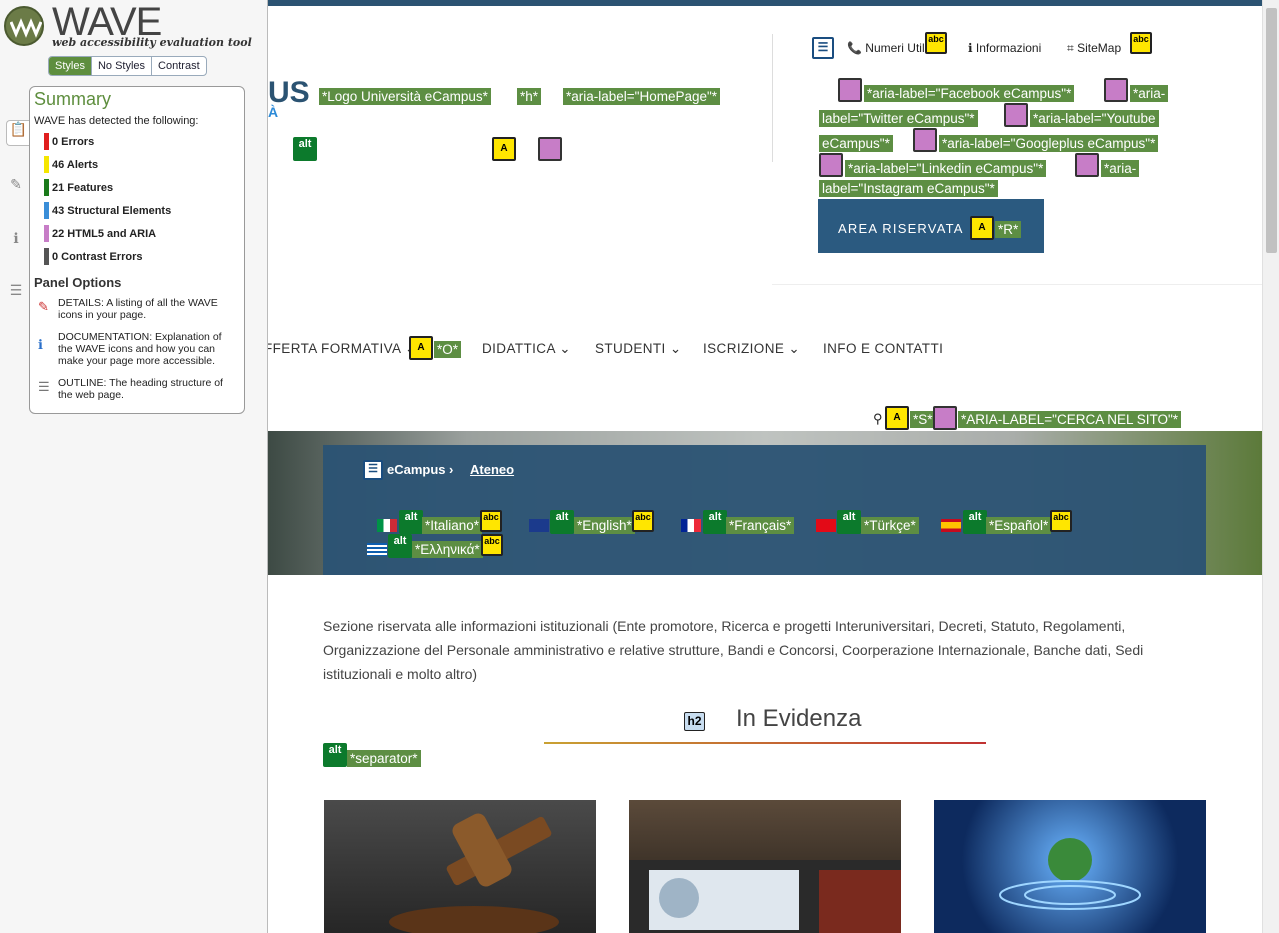 Image resolution: width=1279 pixels, height=933 pixels. I want to click on wave-view-toggle: Styles No Styles Contrast, so click(127, 66).